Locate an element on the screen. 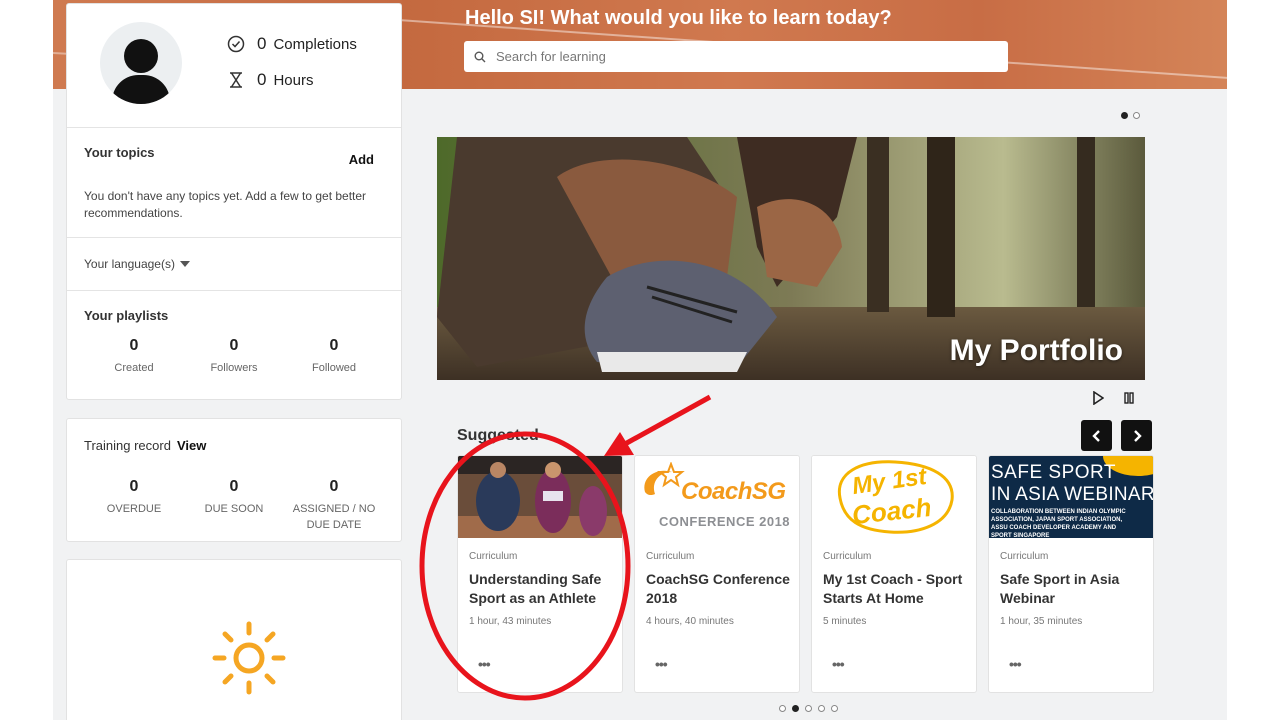 Image resolution: width=1280 pixels, height=720 pixels. playlists-counters: 0 Created 0 Followers 0 Followed is located at coordinates (234, 356).